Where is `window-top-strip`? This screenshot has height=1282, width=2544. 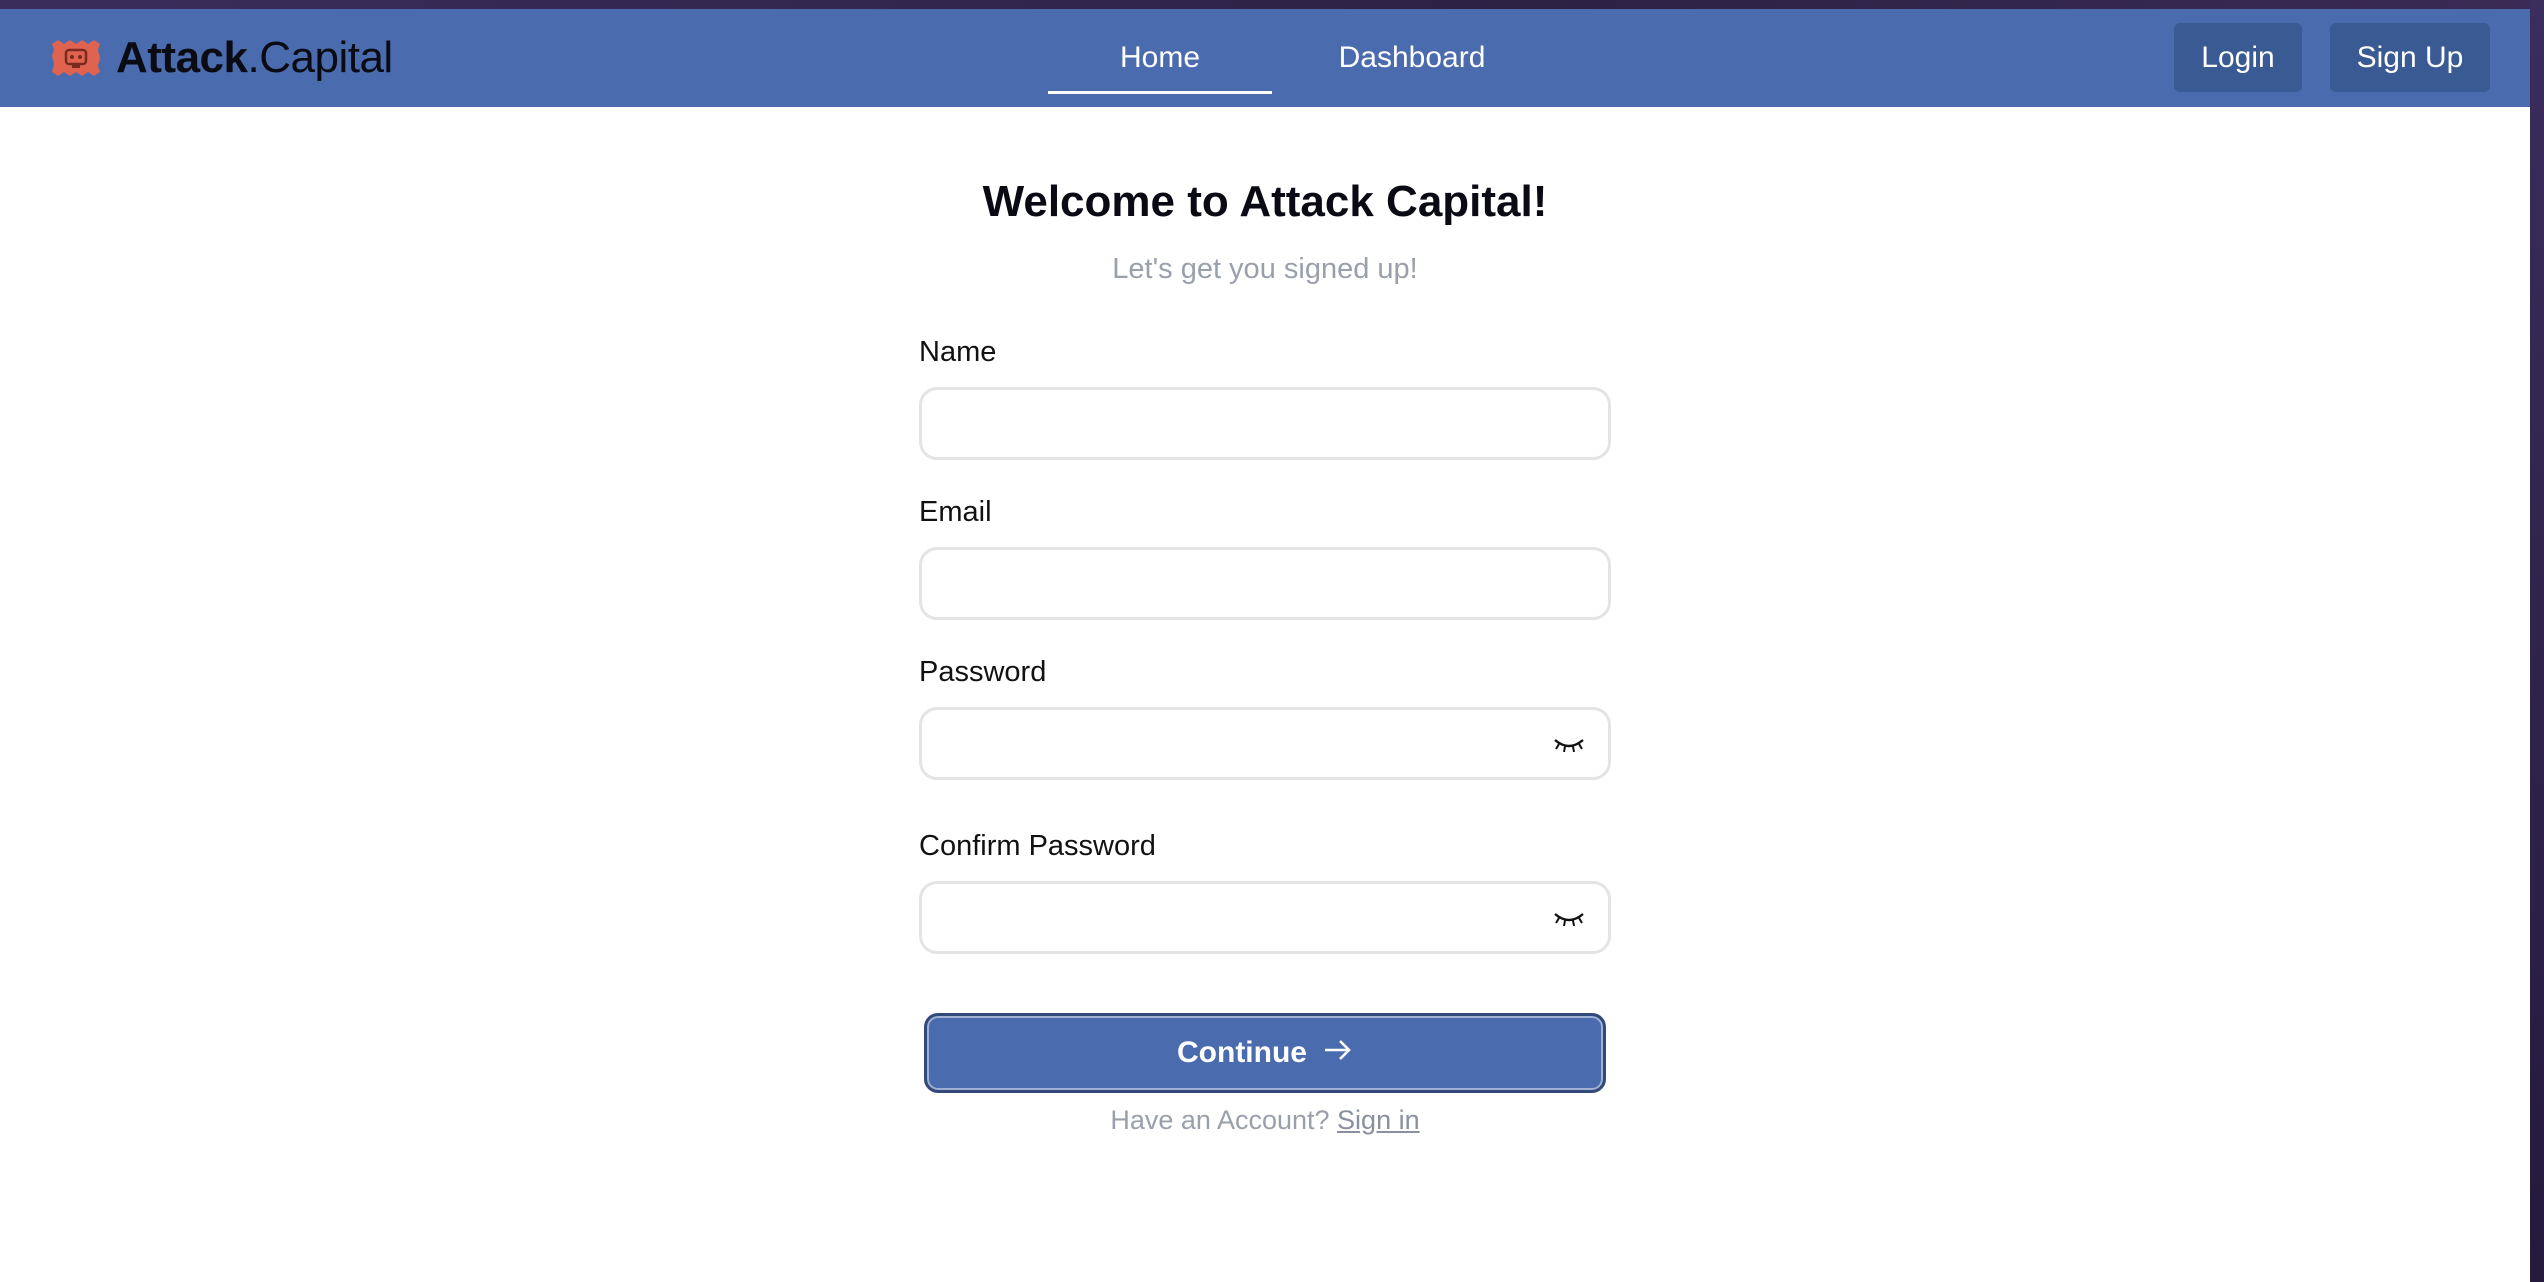
window-top-strip is located at coordinates (1272, 4).